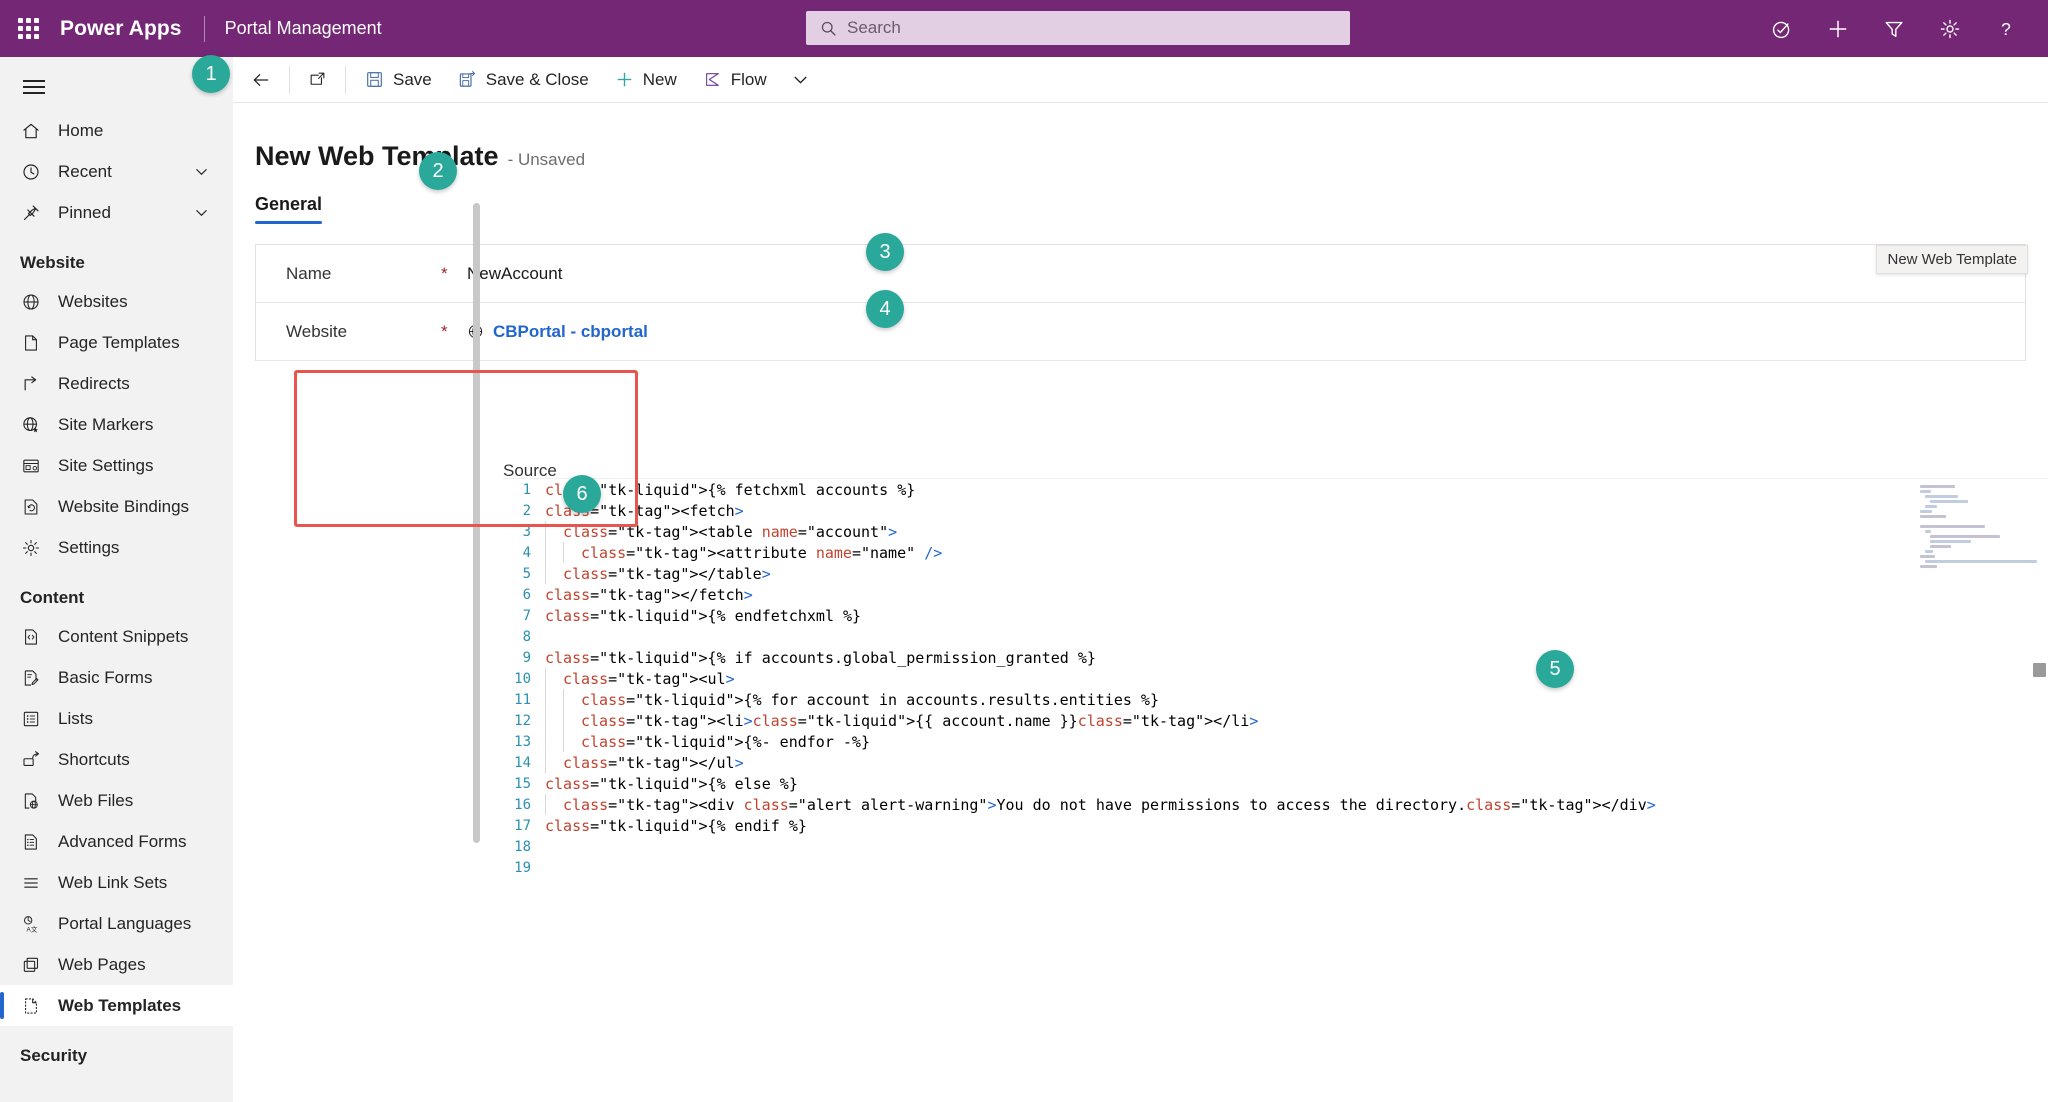 Image resolution: width=2048 pixels, height=1102 pixels. What do you see at coordinates (116, 547) in the screenshot?
I see `sidebar-item-settings: Settings` at bounding box center [116, 547].